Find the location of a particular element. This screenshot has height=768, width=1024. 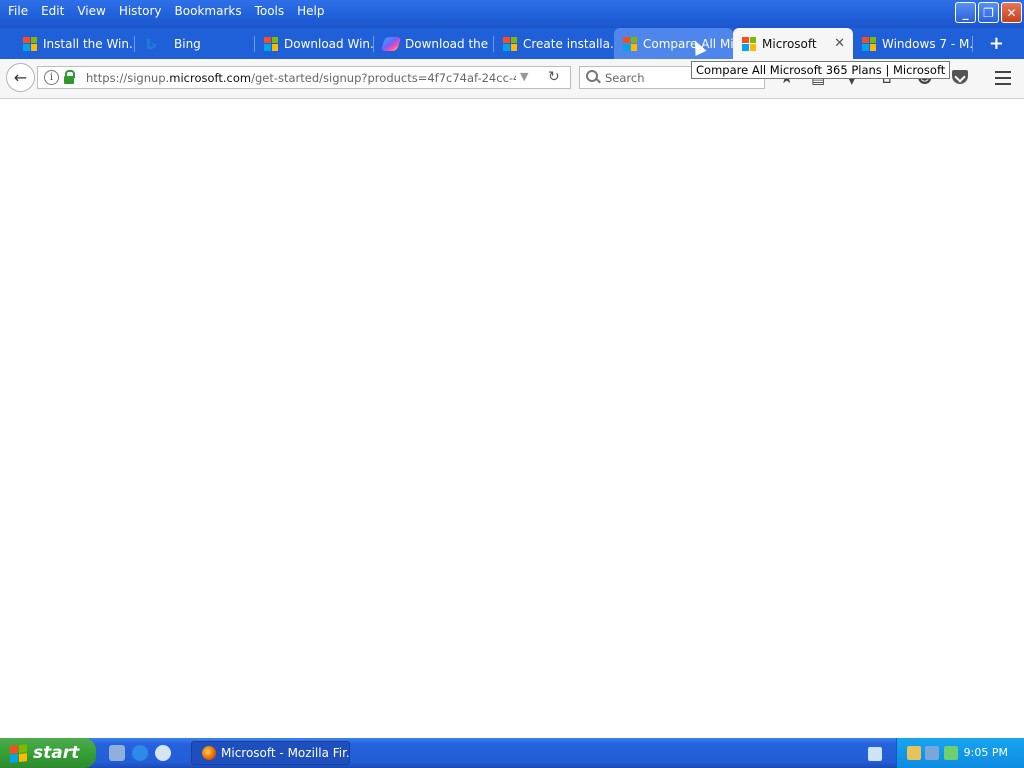

url-prefix: https://signup. is located at coordinates (128, 78).